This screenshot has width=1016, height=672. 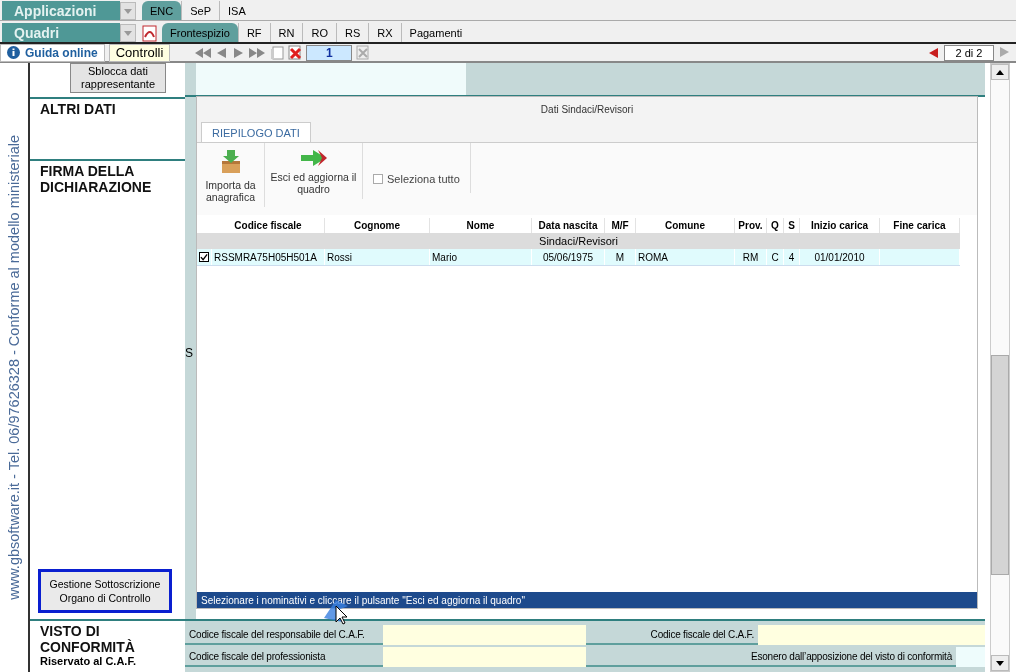 I want to click on last-page-icon, so click(x=257, y=52).